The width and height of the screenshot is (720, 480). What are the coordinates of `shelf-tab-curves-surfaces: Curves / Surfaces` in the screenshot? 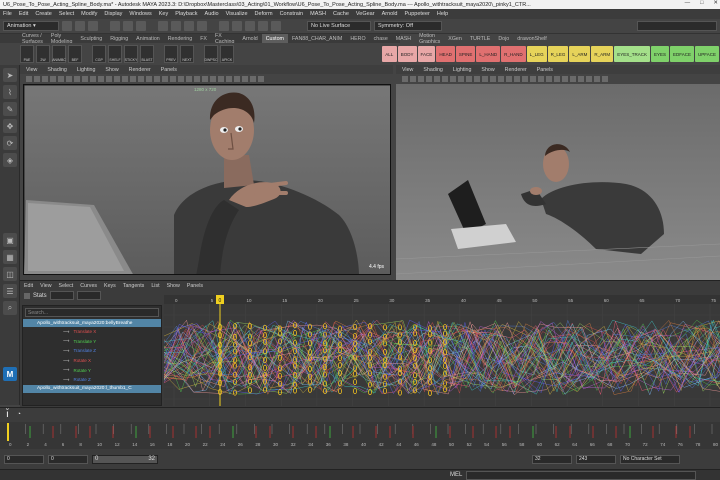 It's located at (32, 39).